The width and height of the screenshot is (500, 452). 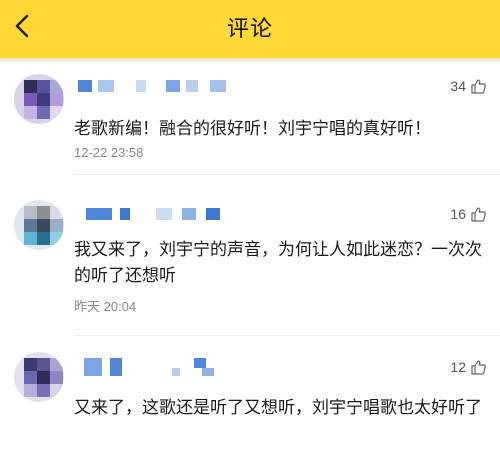 I want to click on top-bar: 评论, so click(x=250, y=29).